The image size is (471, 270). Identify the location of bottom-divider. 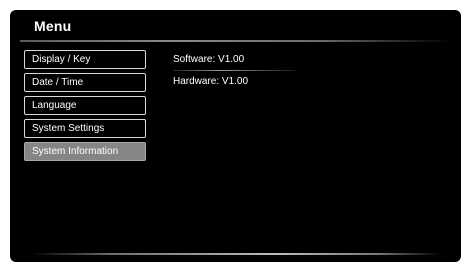
(235, 254).